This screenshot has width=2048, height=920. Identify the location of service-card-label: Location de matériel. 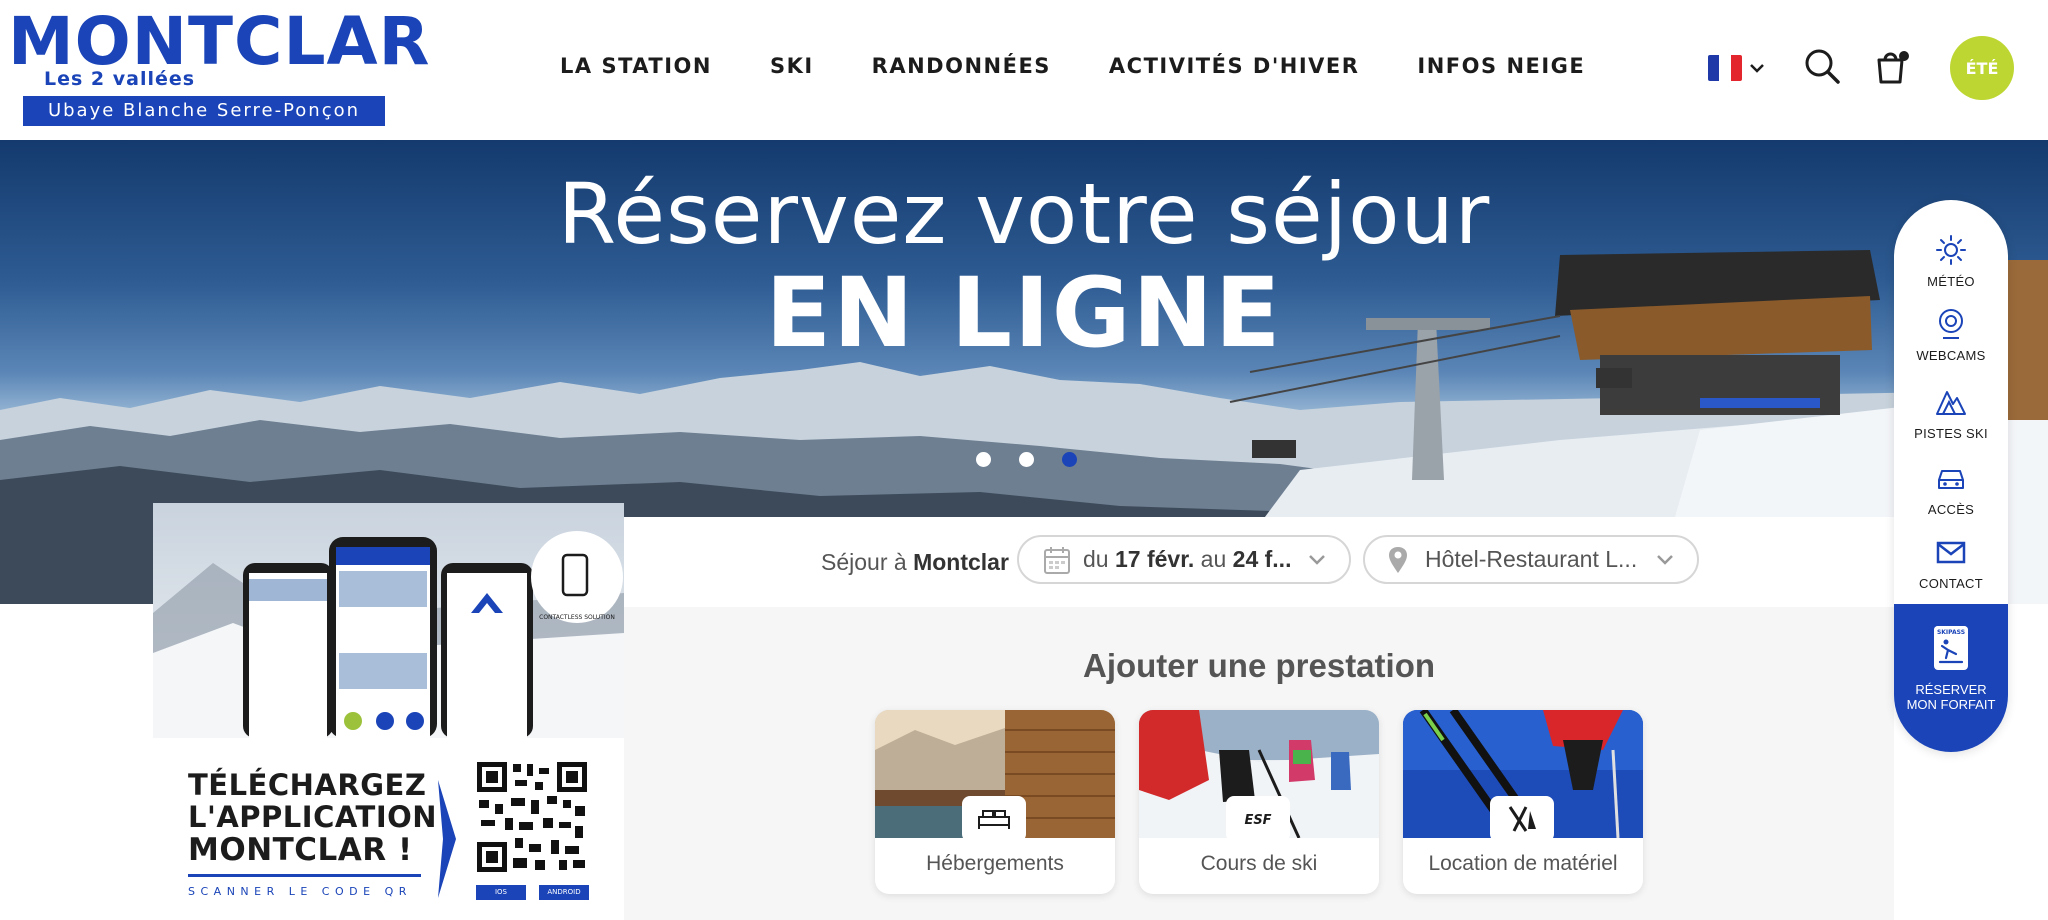
(1523, 863).